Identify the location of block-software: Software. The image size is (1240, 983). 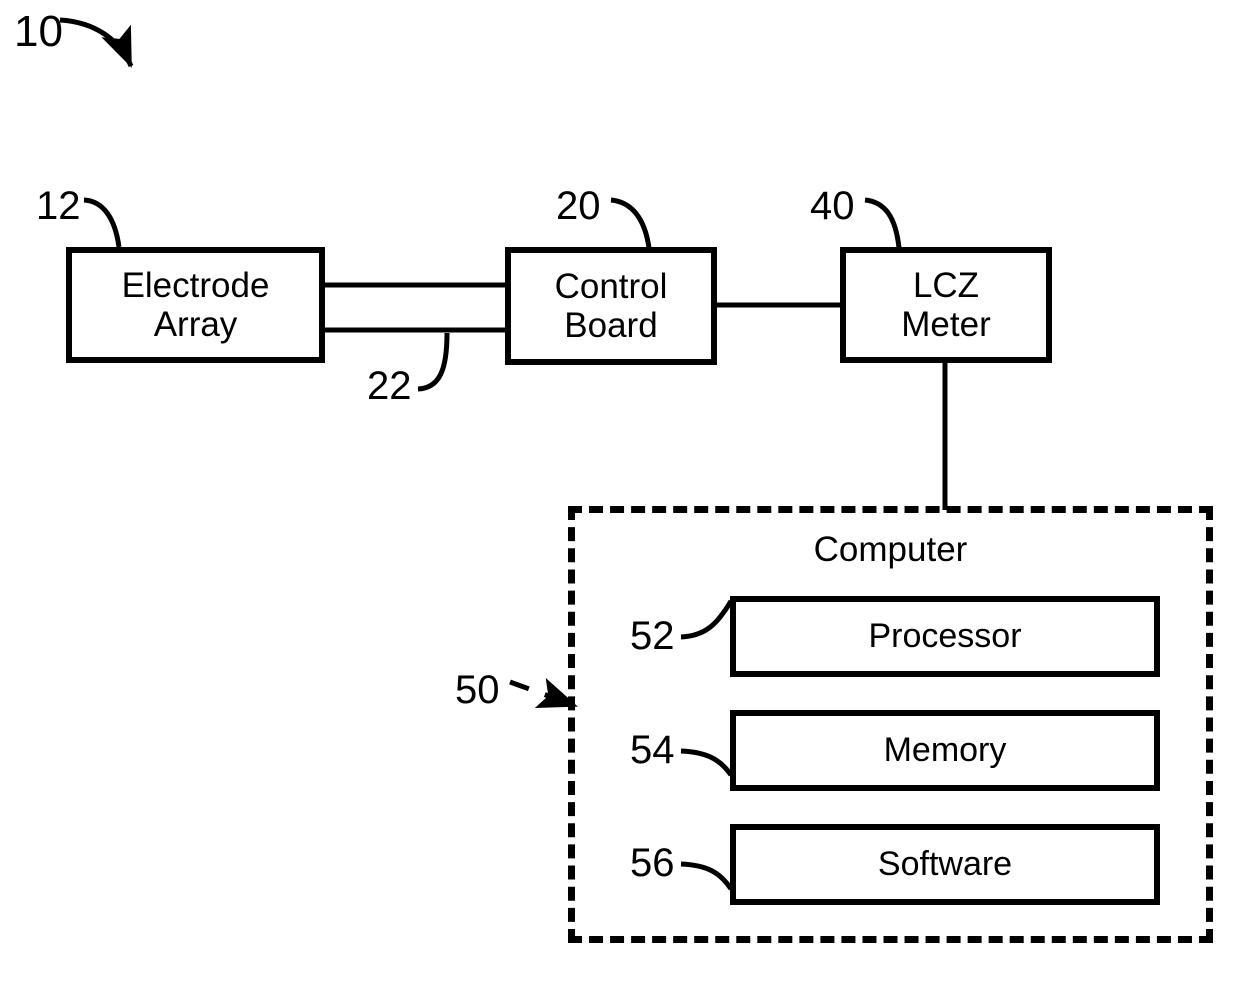
(945, 864).